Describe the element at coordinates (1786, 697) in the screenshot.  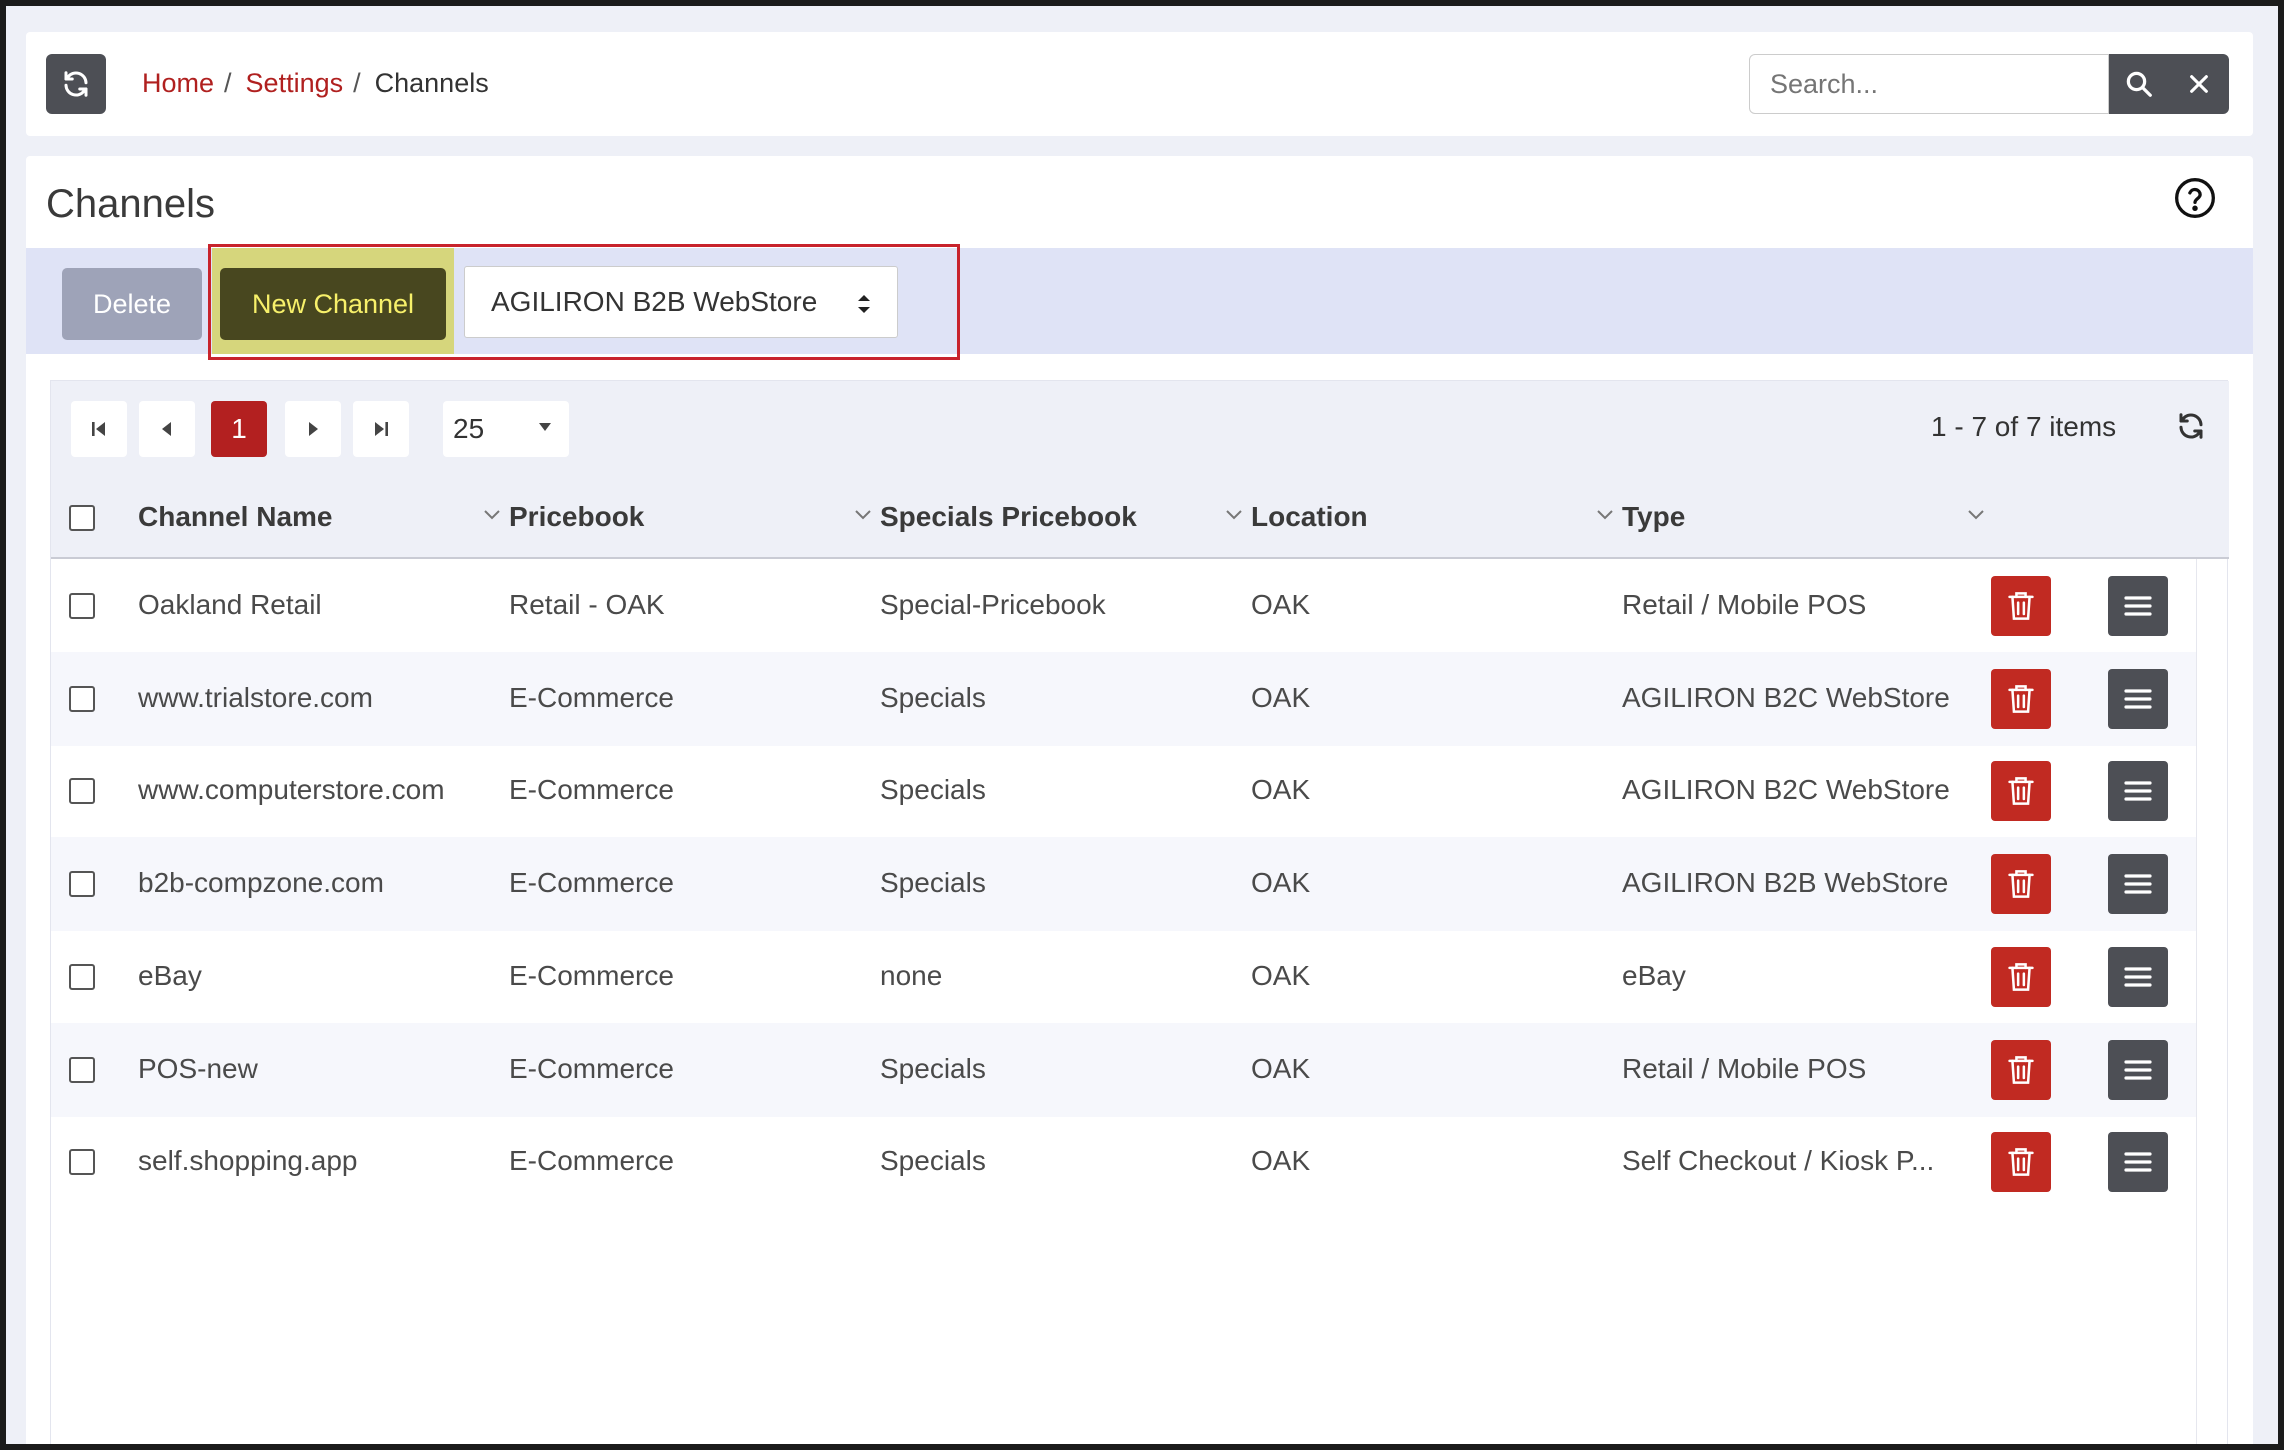
I see `cell-type: AGILIRON B2C WebStore` at that location.